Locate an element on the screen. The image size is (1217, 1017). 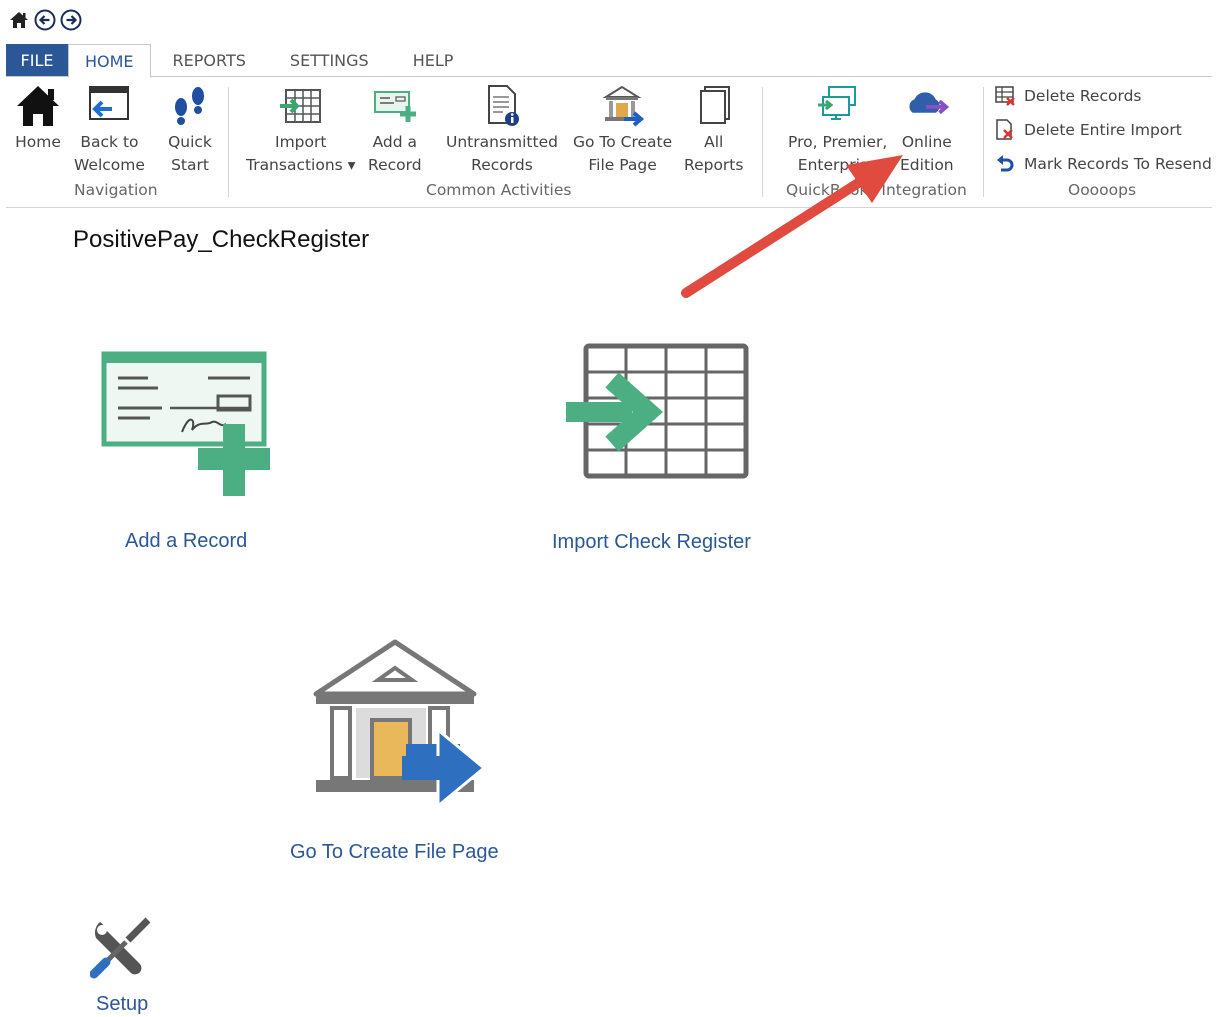
tab-file: FILE is located at coordinates (37, 60).